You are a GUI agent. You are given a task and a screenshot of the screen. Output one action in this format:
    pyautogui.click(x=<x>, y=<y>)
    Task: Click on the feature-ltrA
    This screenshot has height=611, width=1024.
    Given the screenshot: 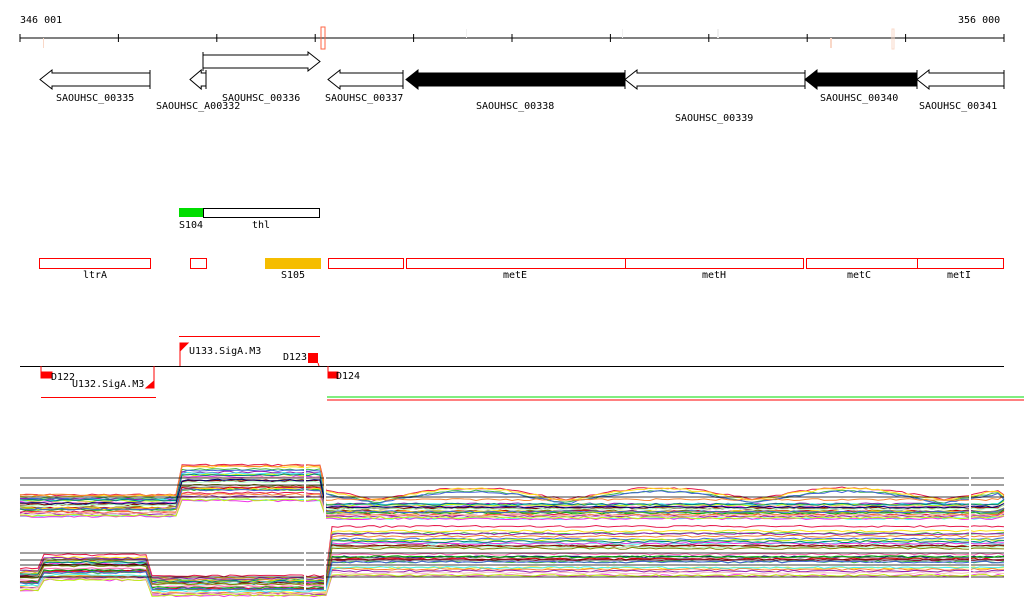 What is the action you would take?
    pyautogui.click(x=95, y=263)
    